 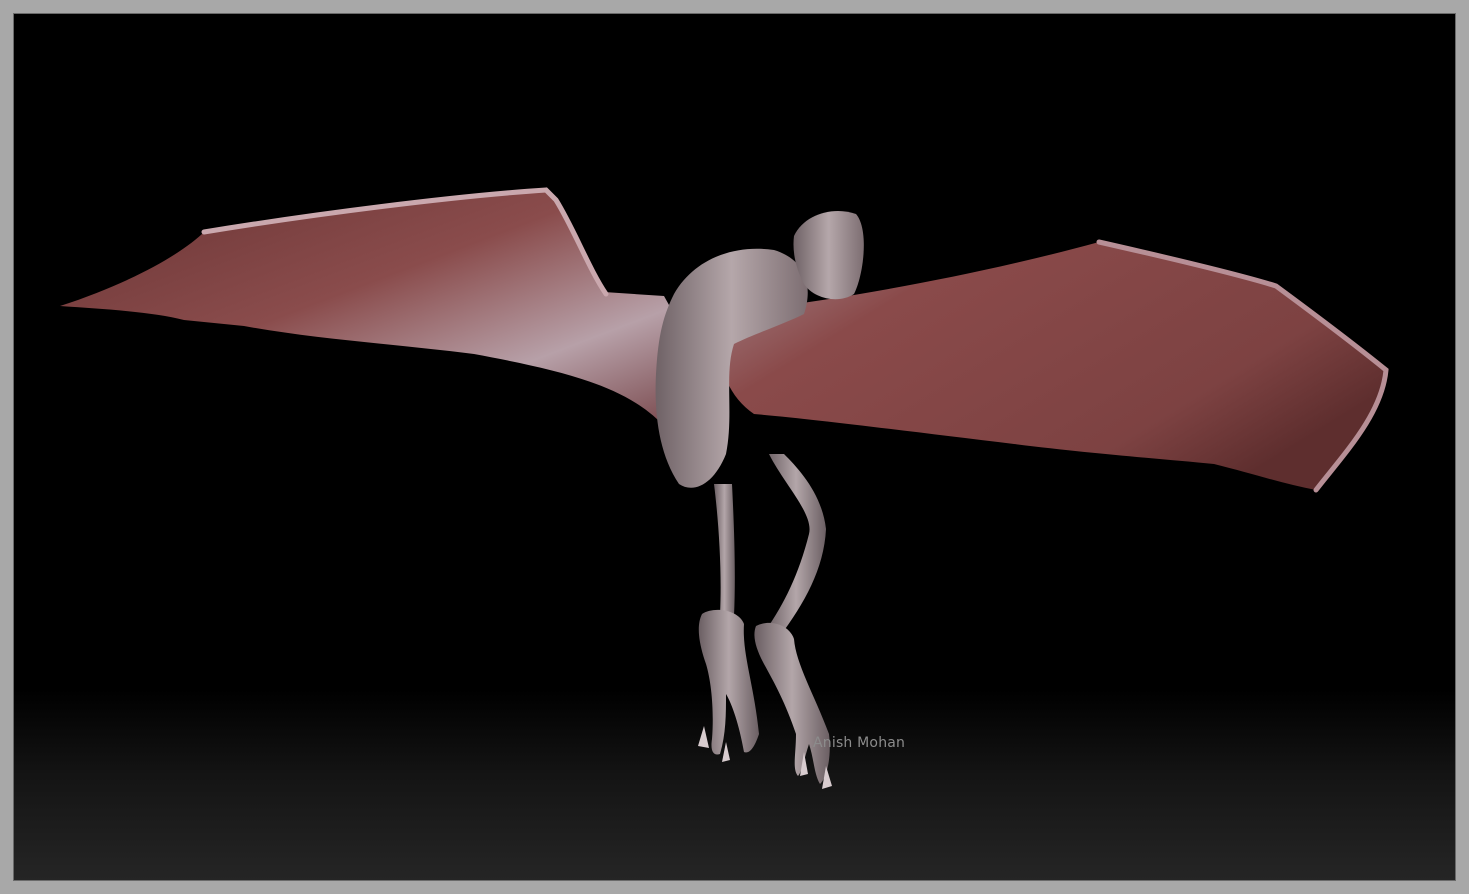 What do you see at coordinates (796, 545) in the screenshot?
I see `right-leg` at bounding box center [796, 545].